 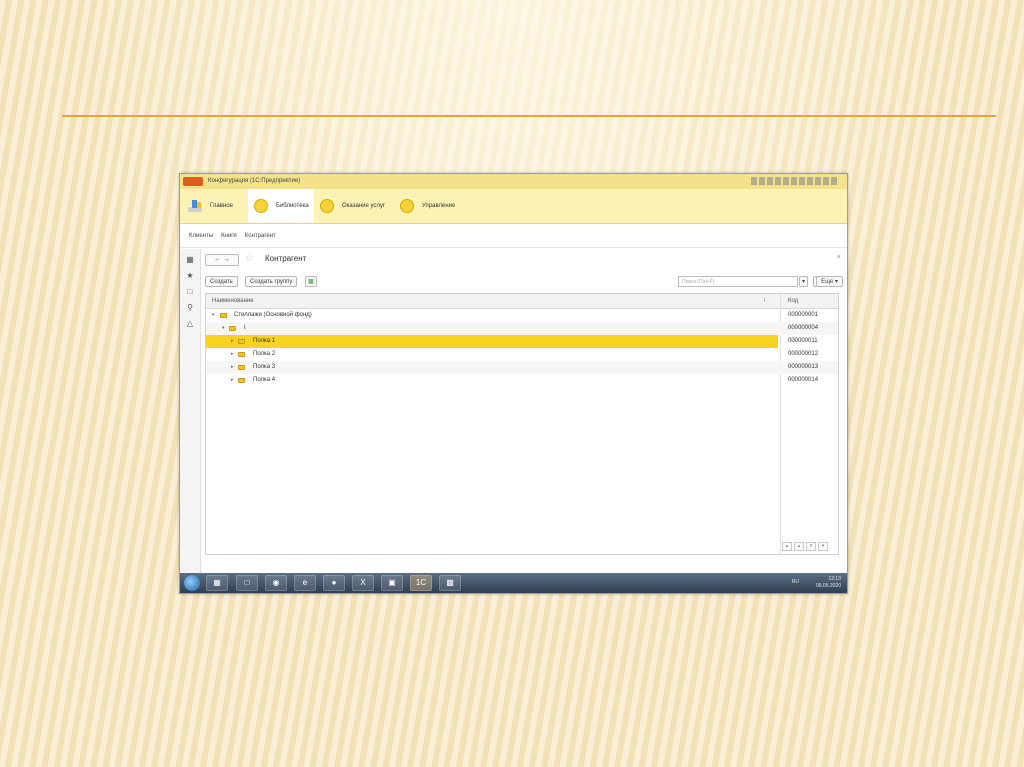 I want to click on section-services: Оказание услуг, so click(x=360, y=206).